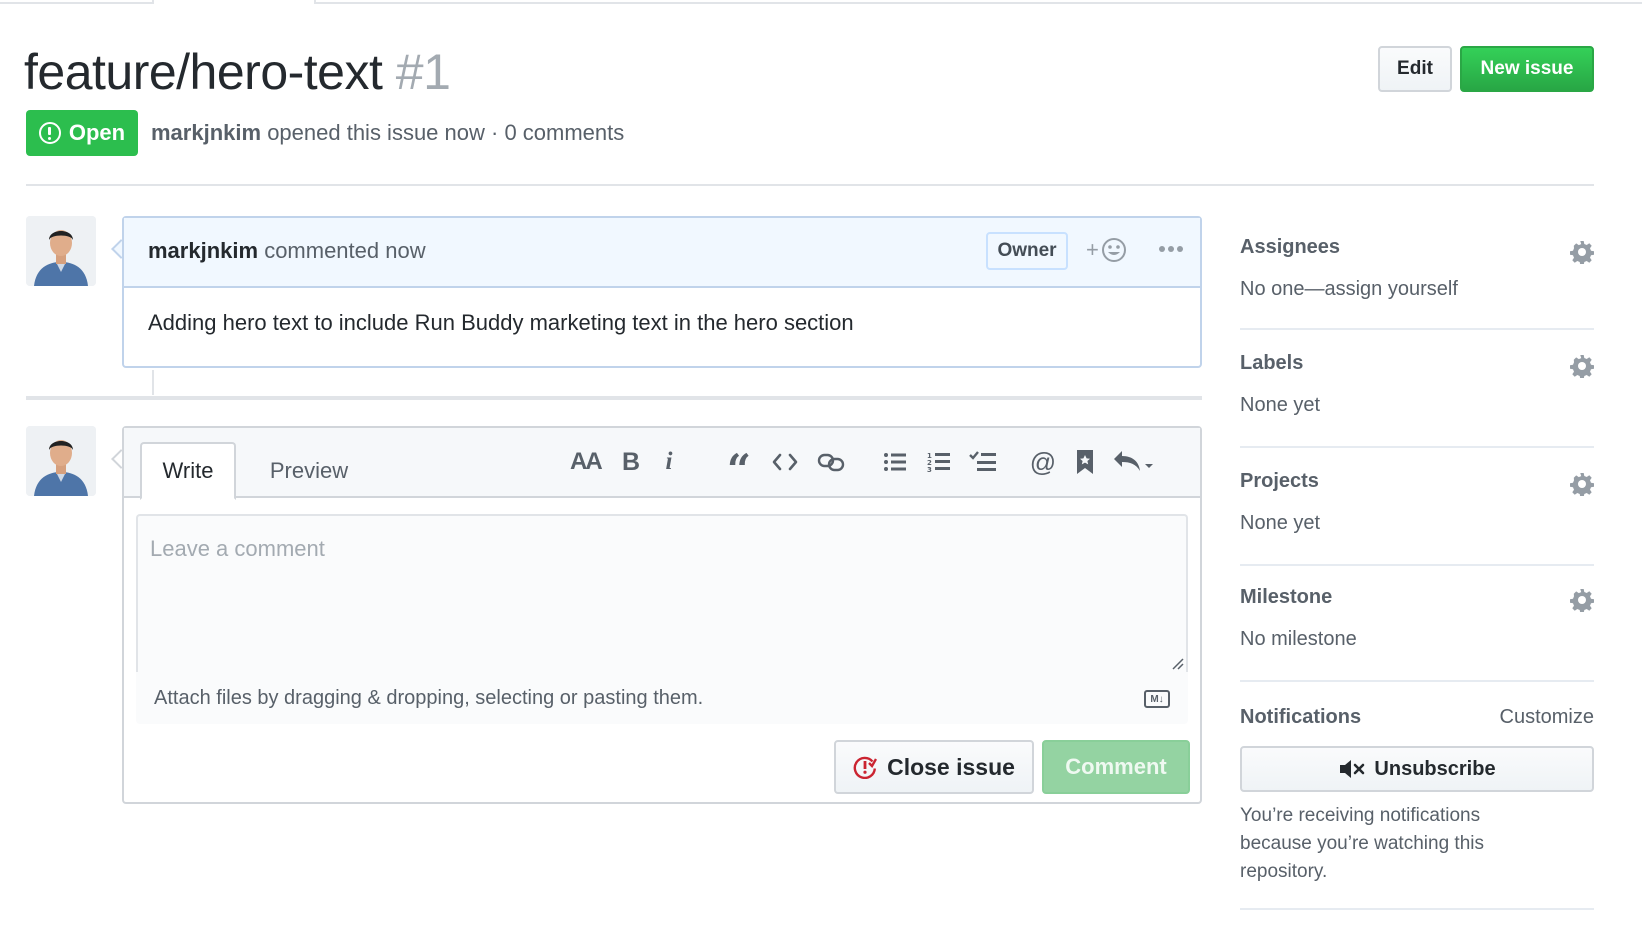  What do you see at coordinates (662, 253) in the screenshot?
I see `comment-header: markjnkim commented now Owner +` at bounding box center [662, 253].